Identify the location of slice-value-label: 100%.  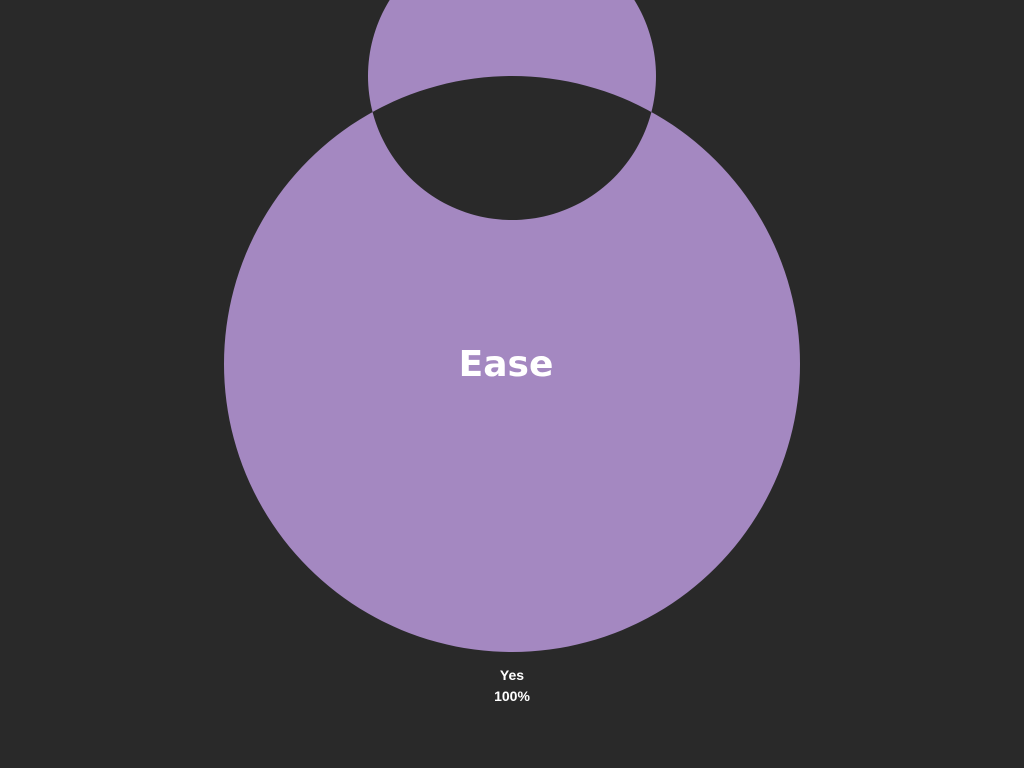
(512, 696).